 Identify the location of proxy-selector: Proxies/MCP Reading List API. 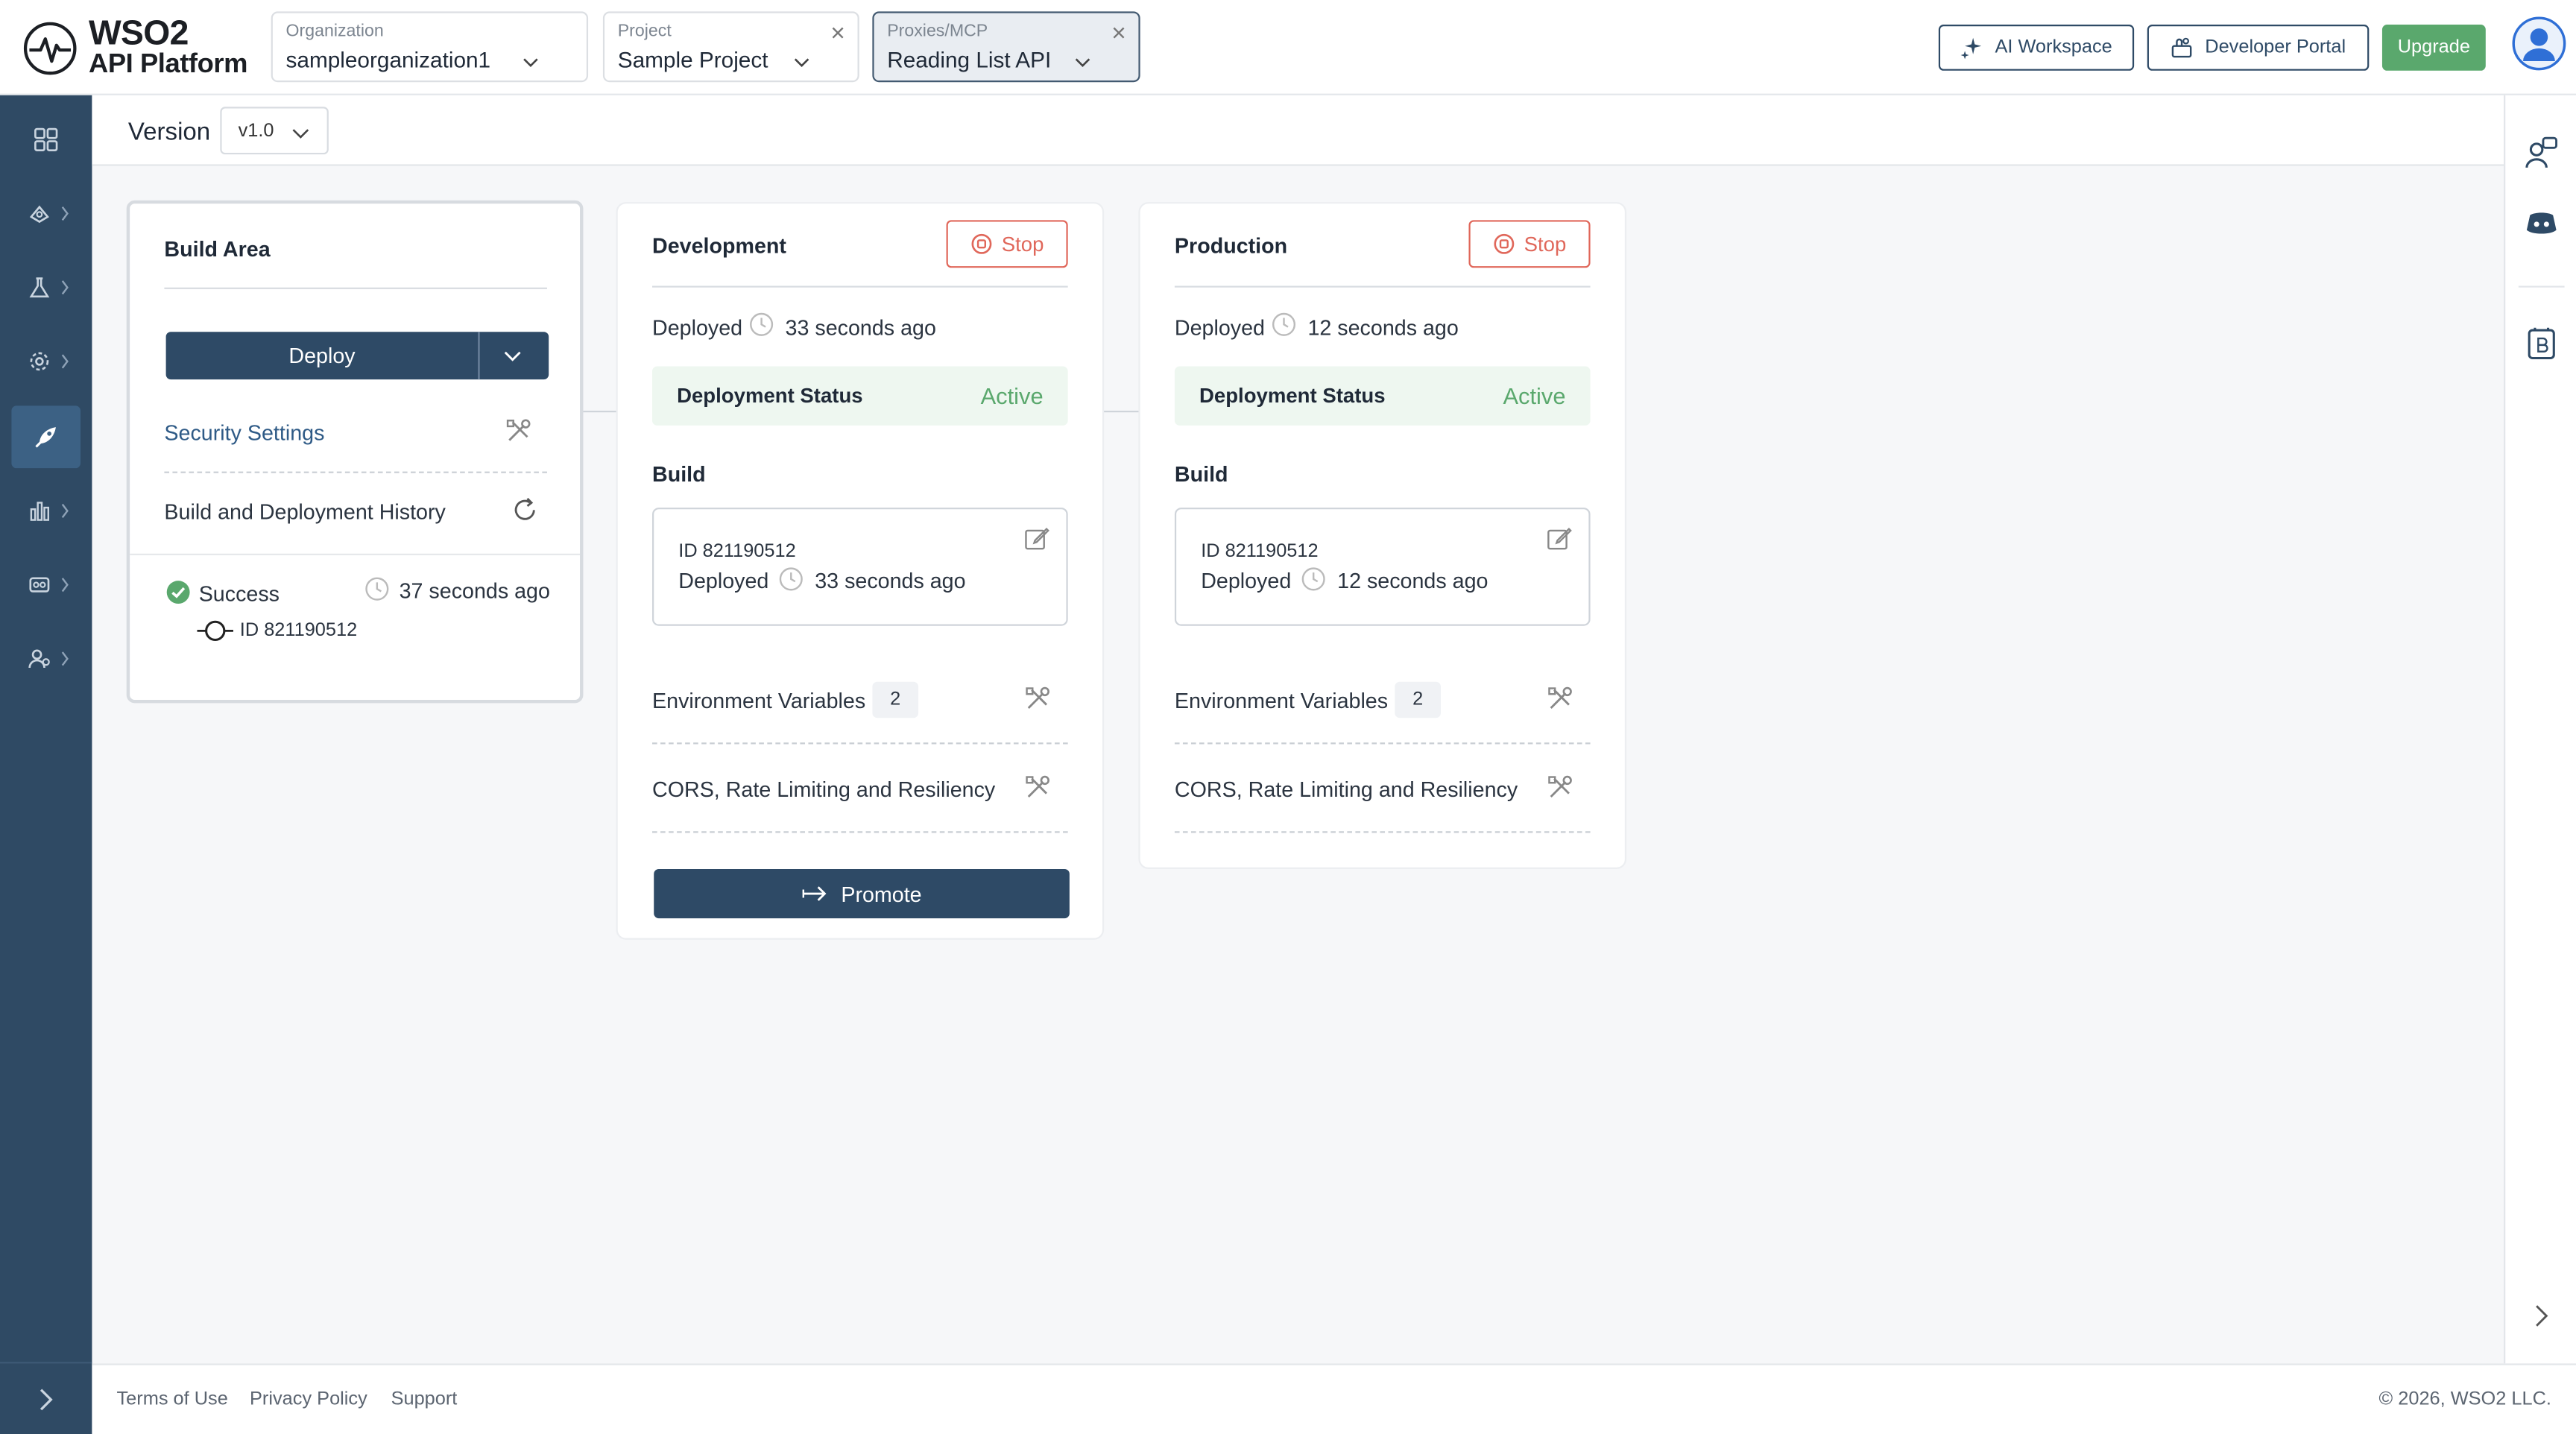
(1006, 47).